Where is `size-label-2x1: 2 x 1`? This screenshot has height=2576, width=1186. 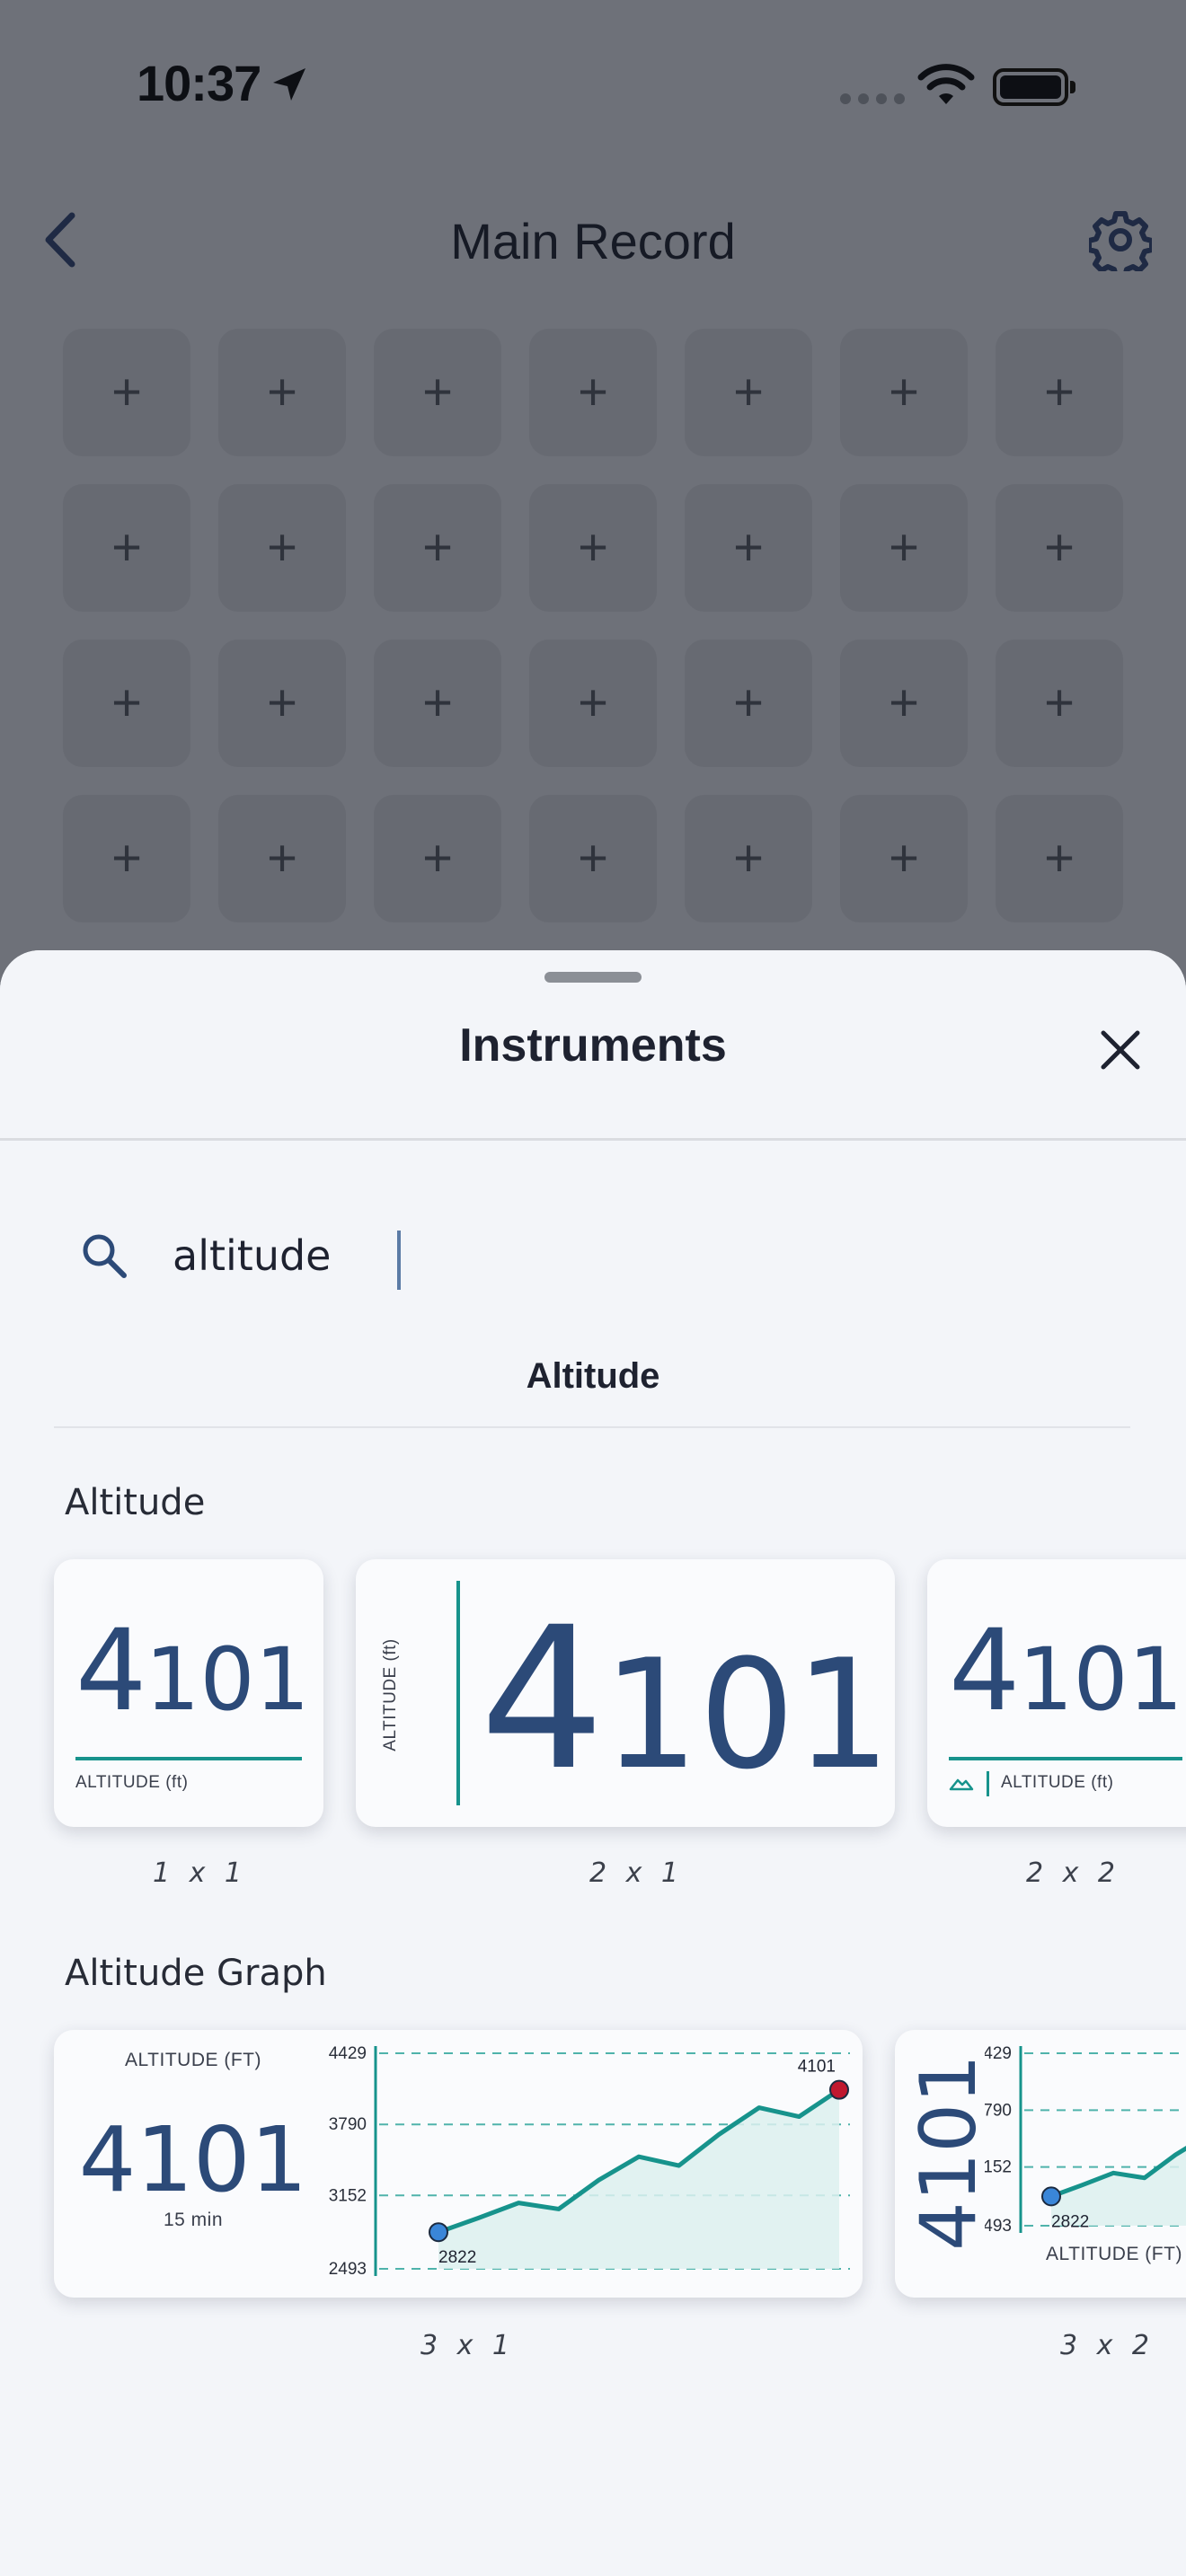 size-label-2x1: 2 x 1 is located at coordinates (636, 1873).